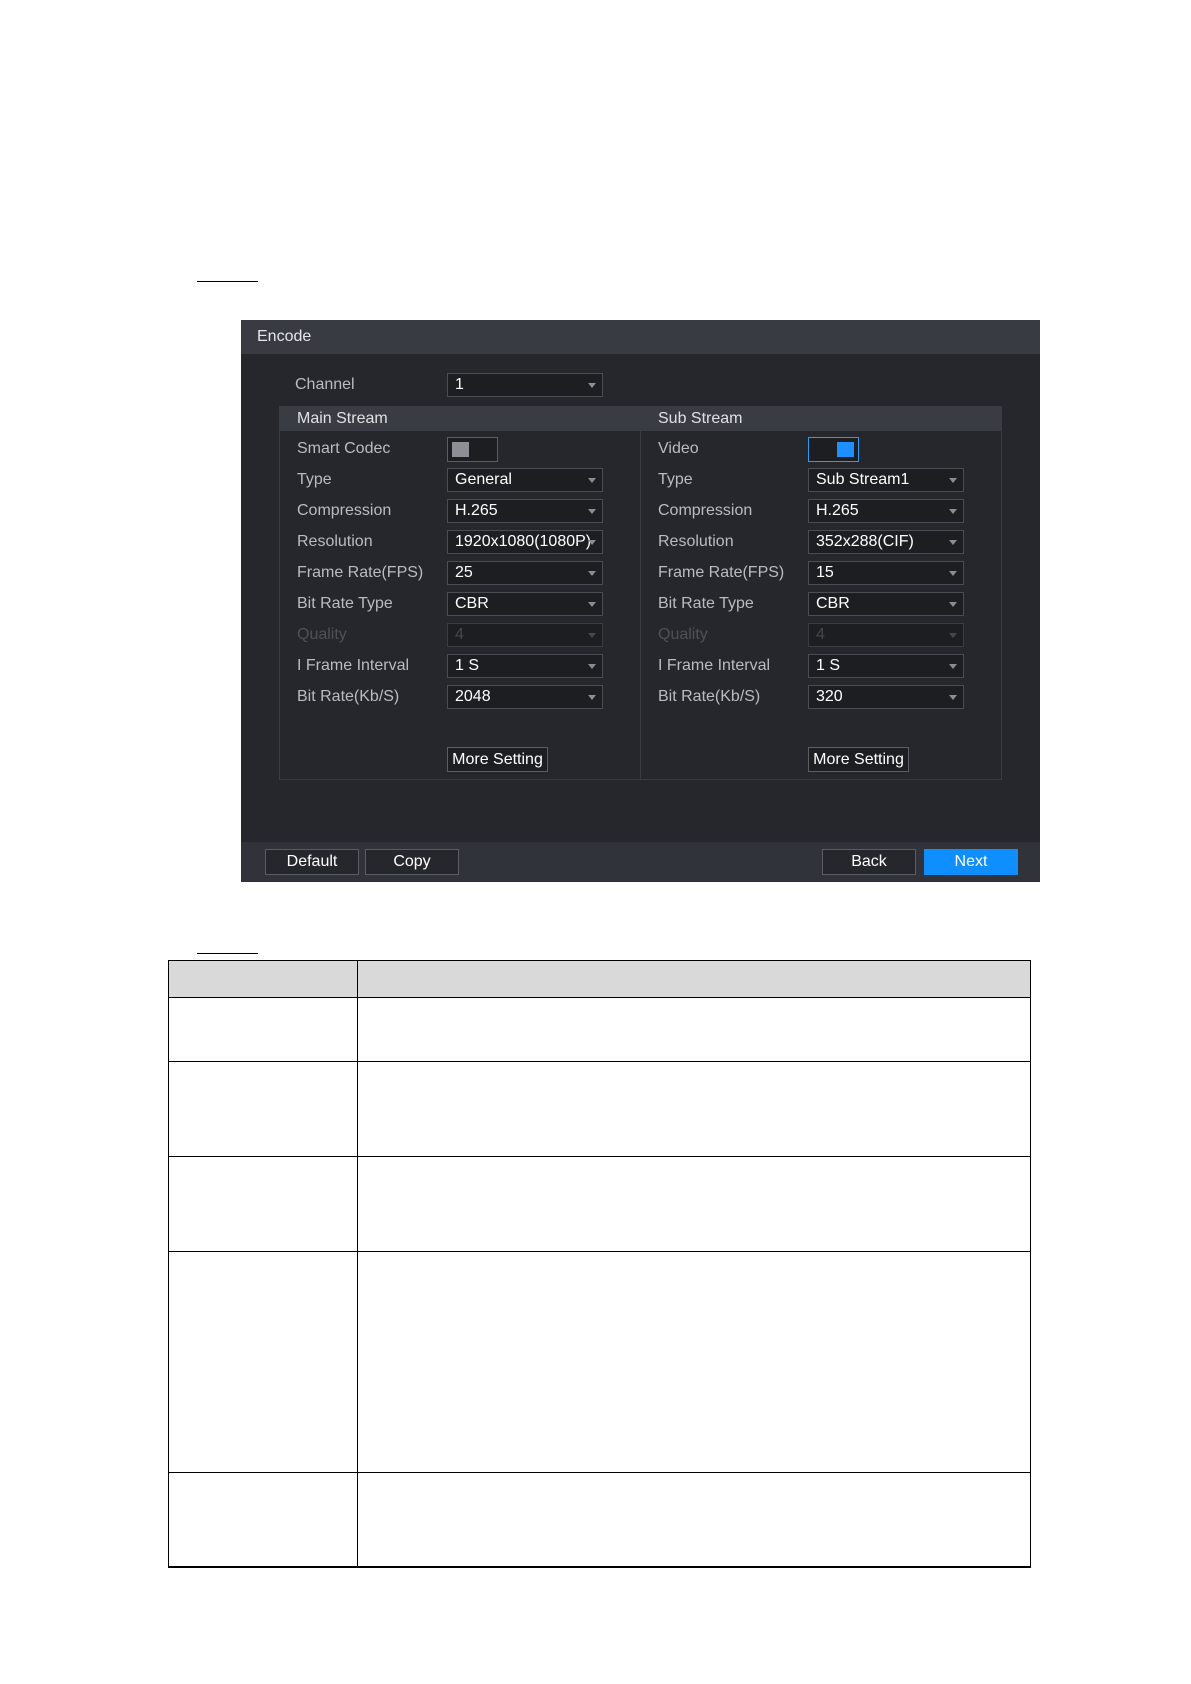  What do you see at coordinates (705, 510) in the screenshot?
I see `sub-compression-label: Compression` at bounding box center [705, 510].